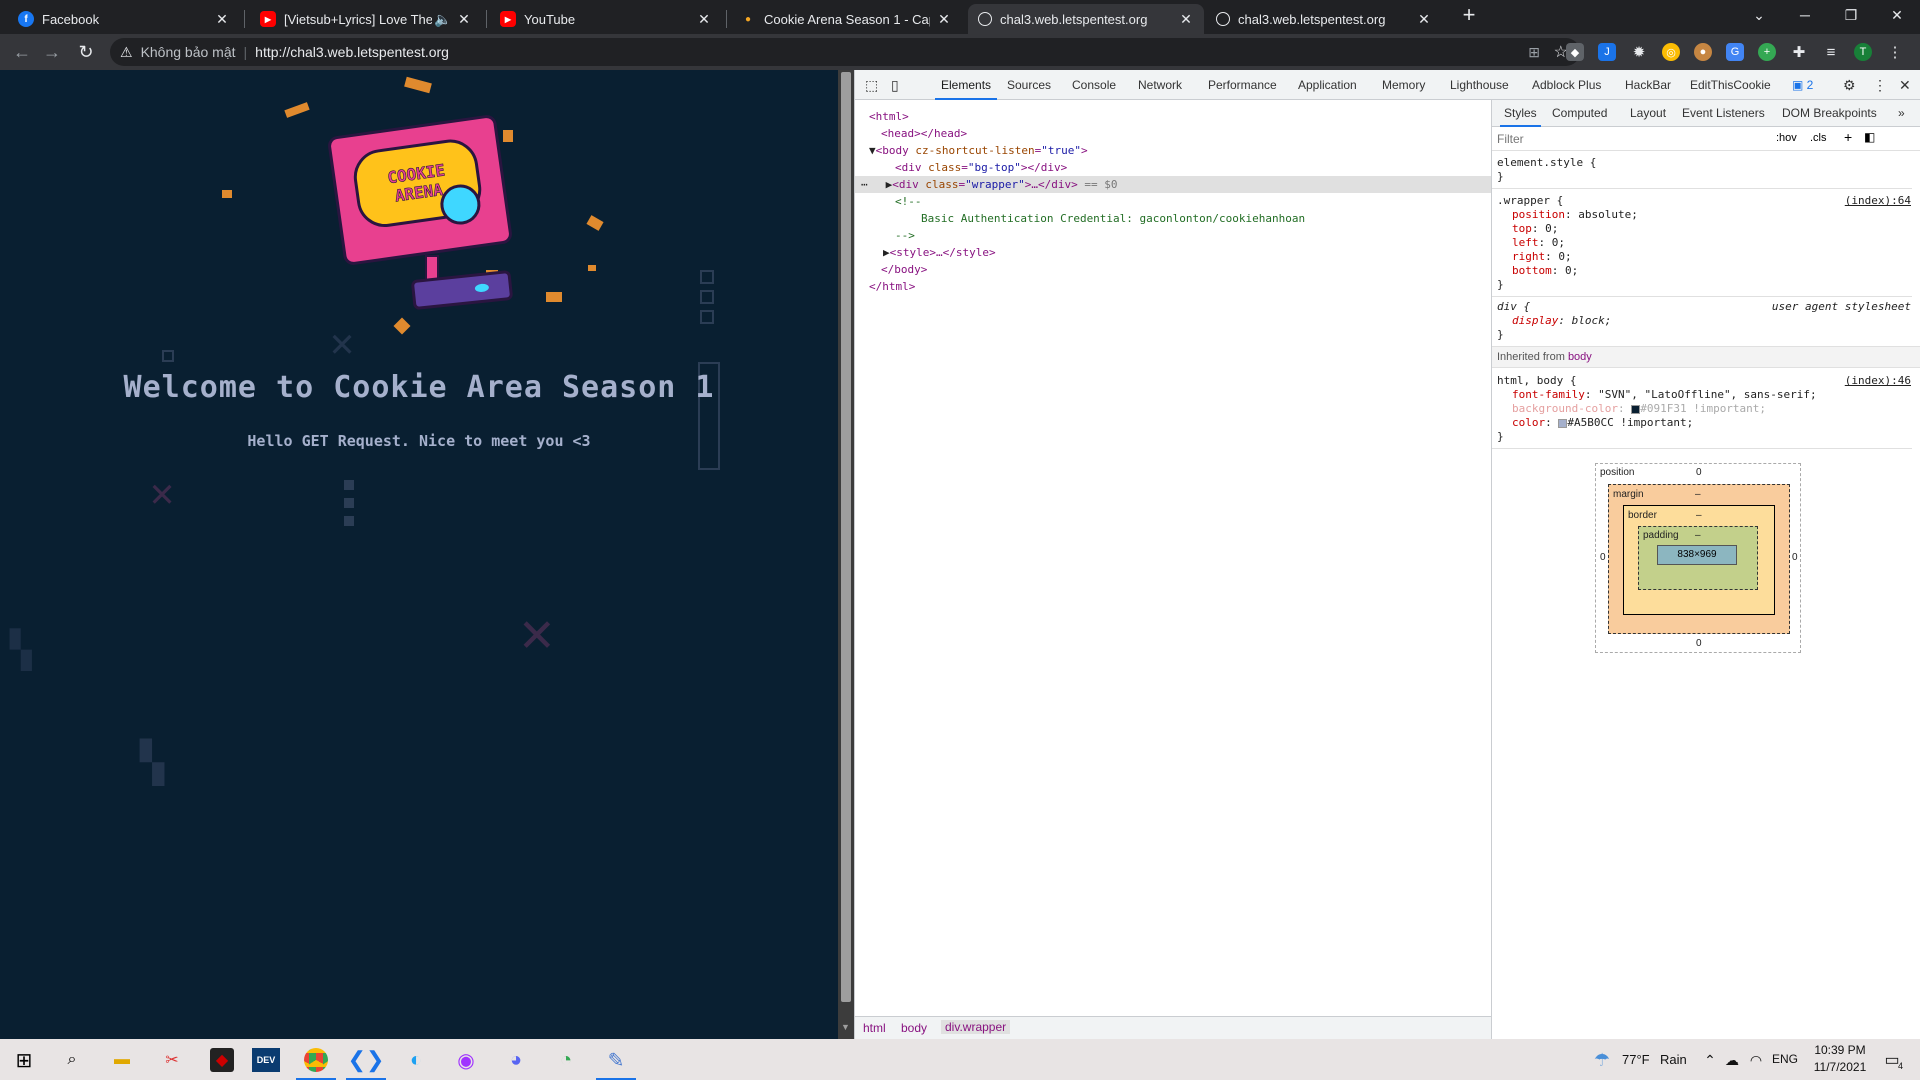 This screenshot has height=1080, width=1920. What do you see at coordinates (864, 184) in the screenshot?
I see `ellipsis-icon: ⋯` at bounding box center [864, 184].